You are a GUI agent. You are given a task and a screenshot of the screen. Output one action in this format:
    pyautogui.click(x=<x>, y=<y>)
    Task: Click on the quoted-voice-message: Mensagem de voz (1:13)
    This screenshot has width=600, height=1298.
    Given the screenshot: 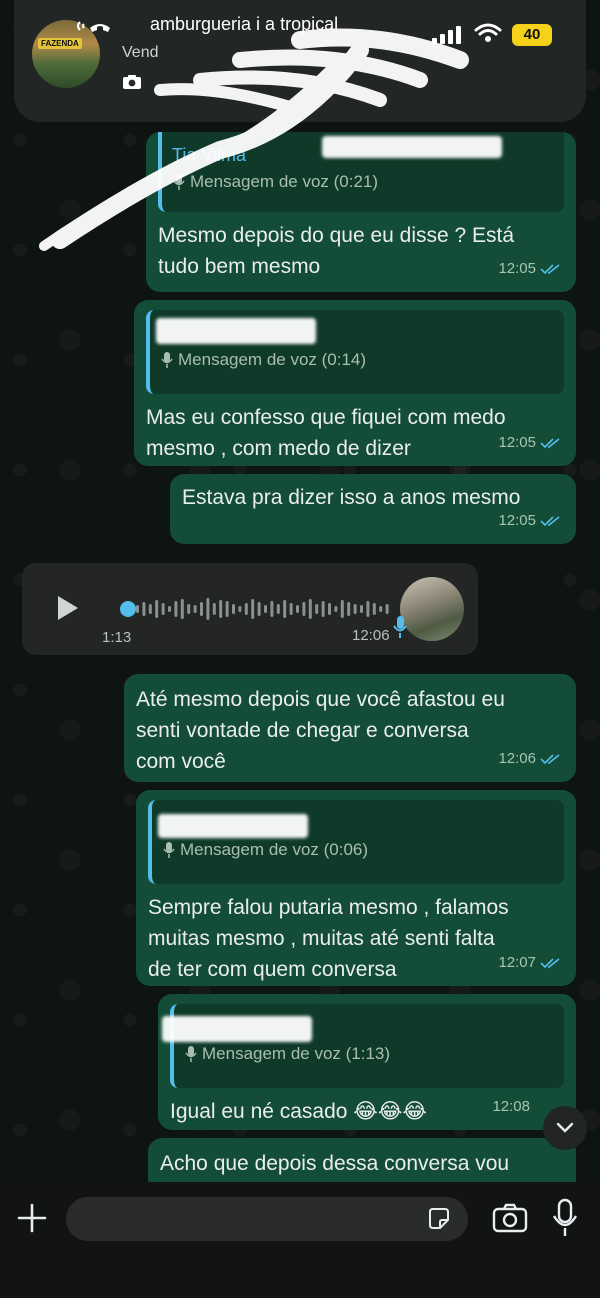 What is the action you would take?
    pyautogui.click(x=363, y=1046)
    